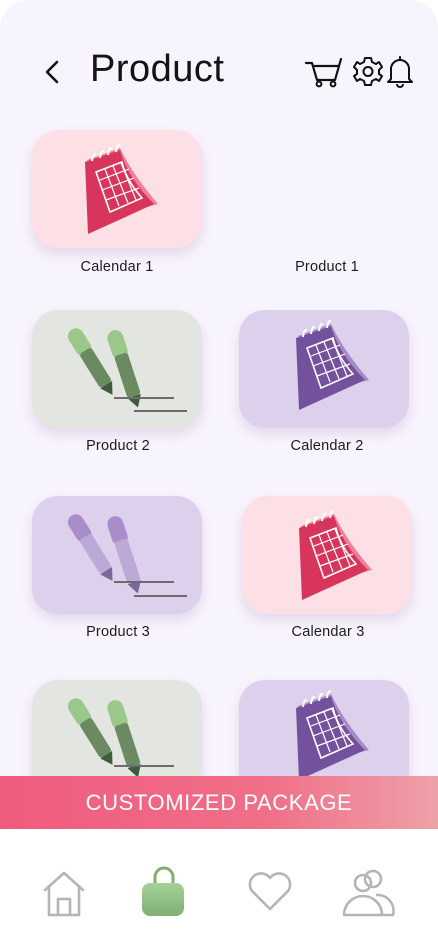 The width and height of the screenshot is (438, 947). What do you see at coordinates (219, 802) in the screenshot?
I see `customized-package-button: CUSTOMIZED PACKAGE` at bounding box center [219, 802].